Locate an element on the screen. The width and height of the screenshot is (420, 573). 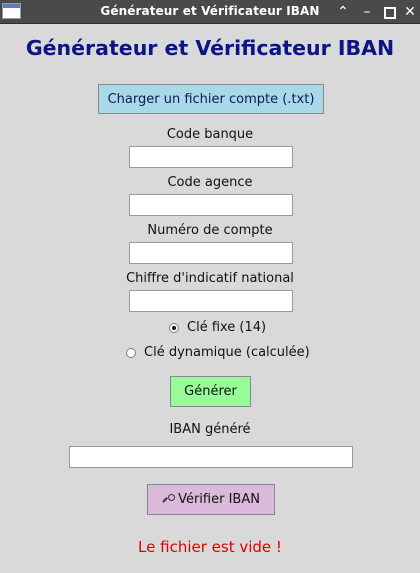
generate-button-label: Générer is located at coordinates (210, 391).